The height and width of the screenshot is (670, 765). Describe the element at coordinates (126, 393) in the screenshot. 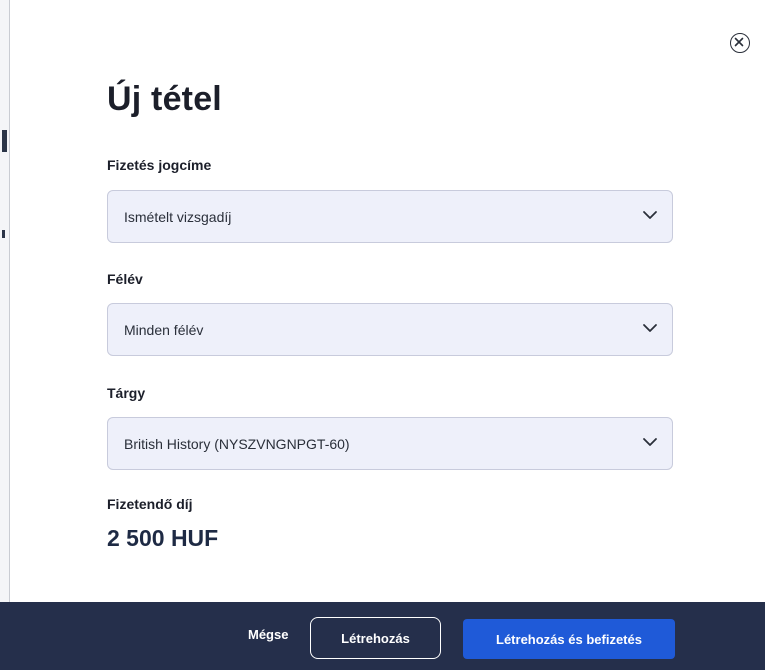

I see `subject-label: Tárgy` at that location.